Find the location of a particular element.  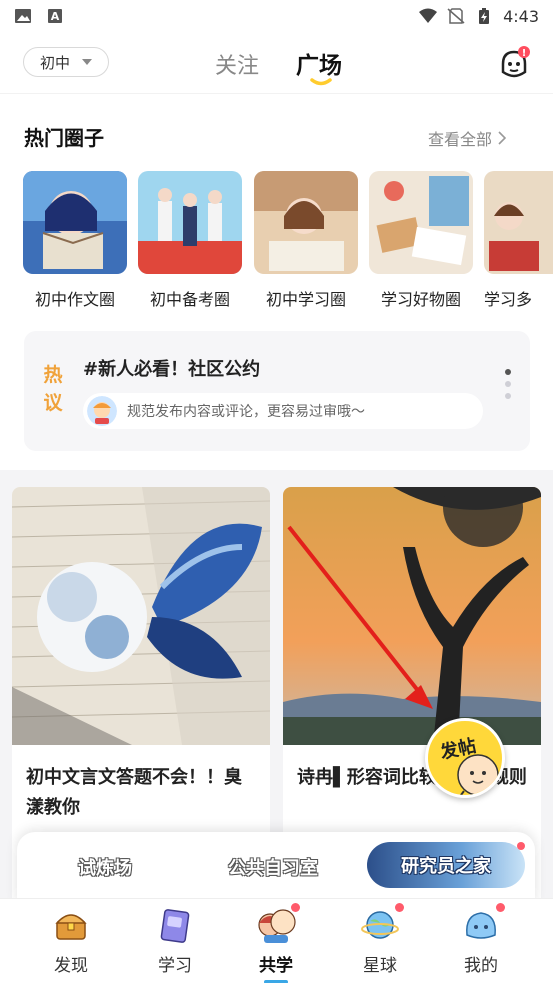

nav-study: 学习 is located at coordinates (175, 940).